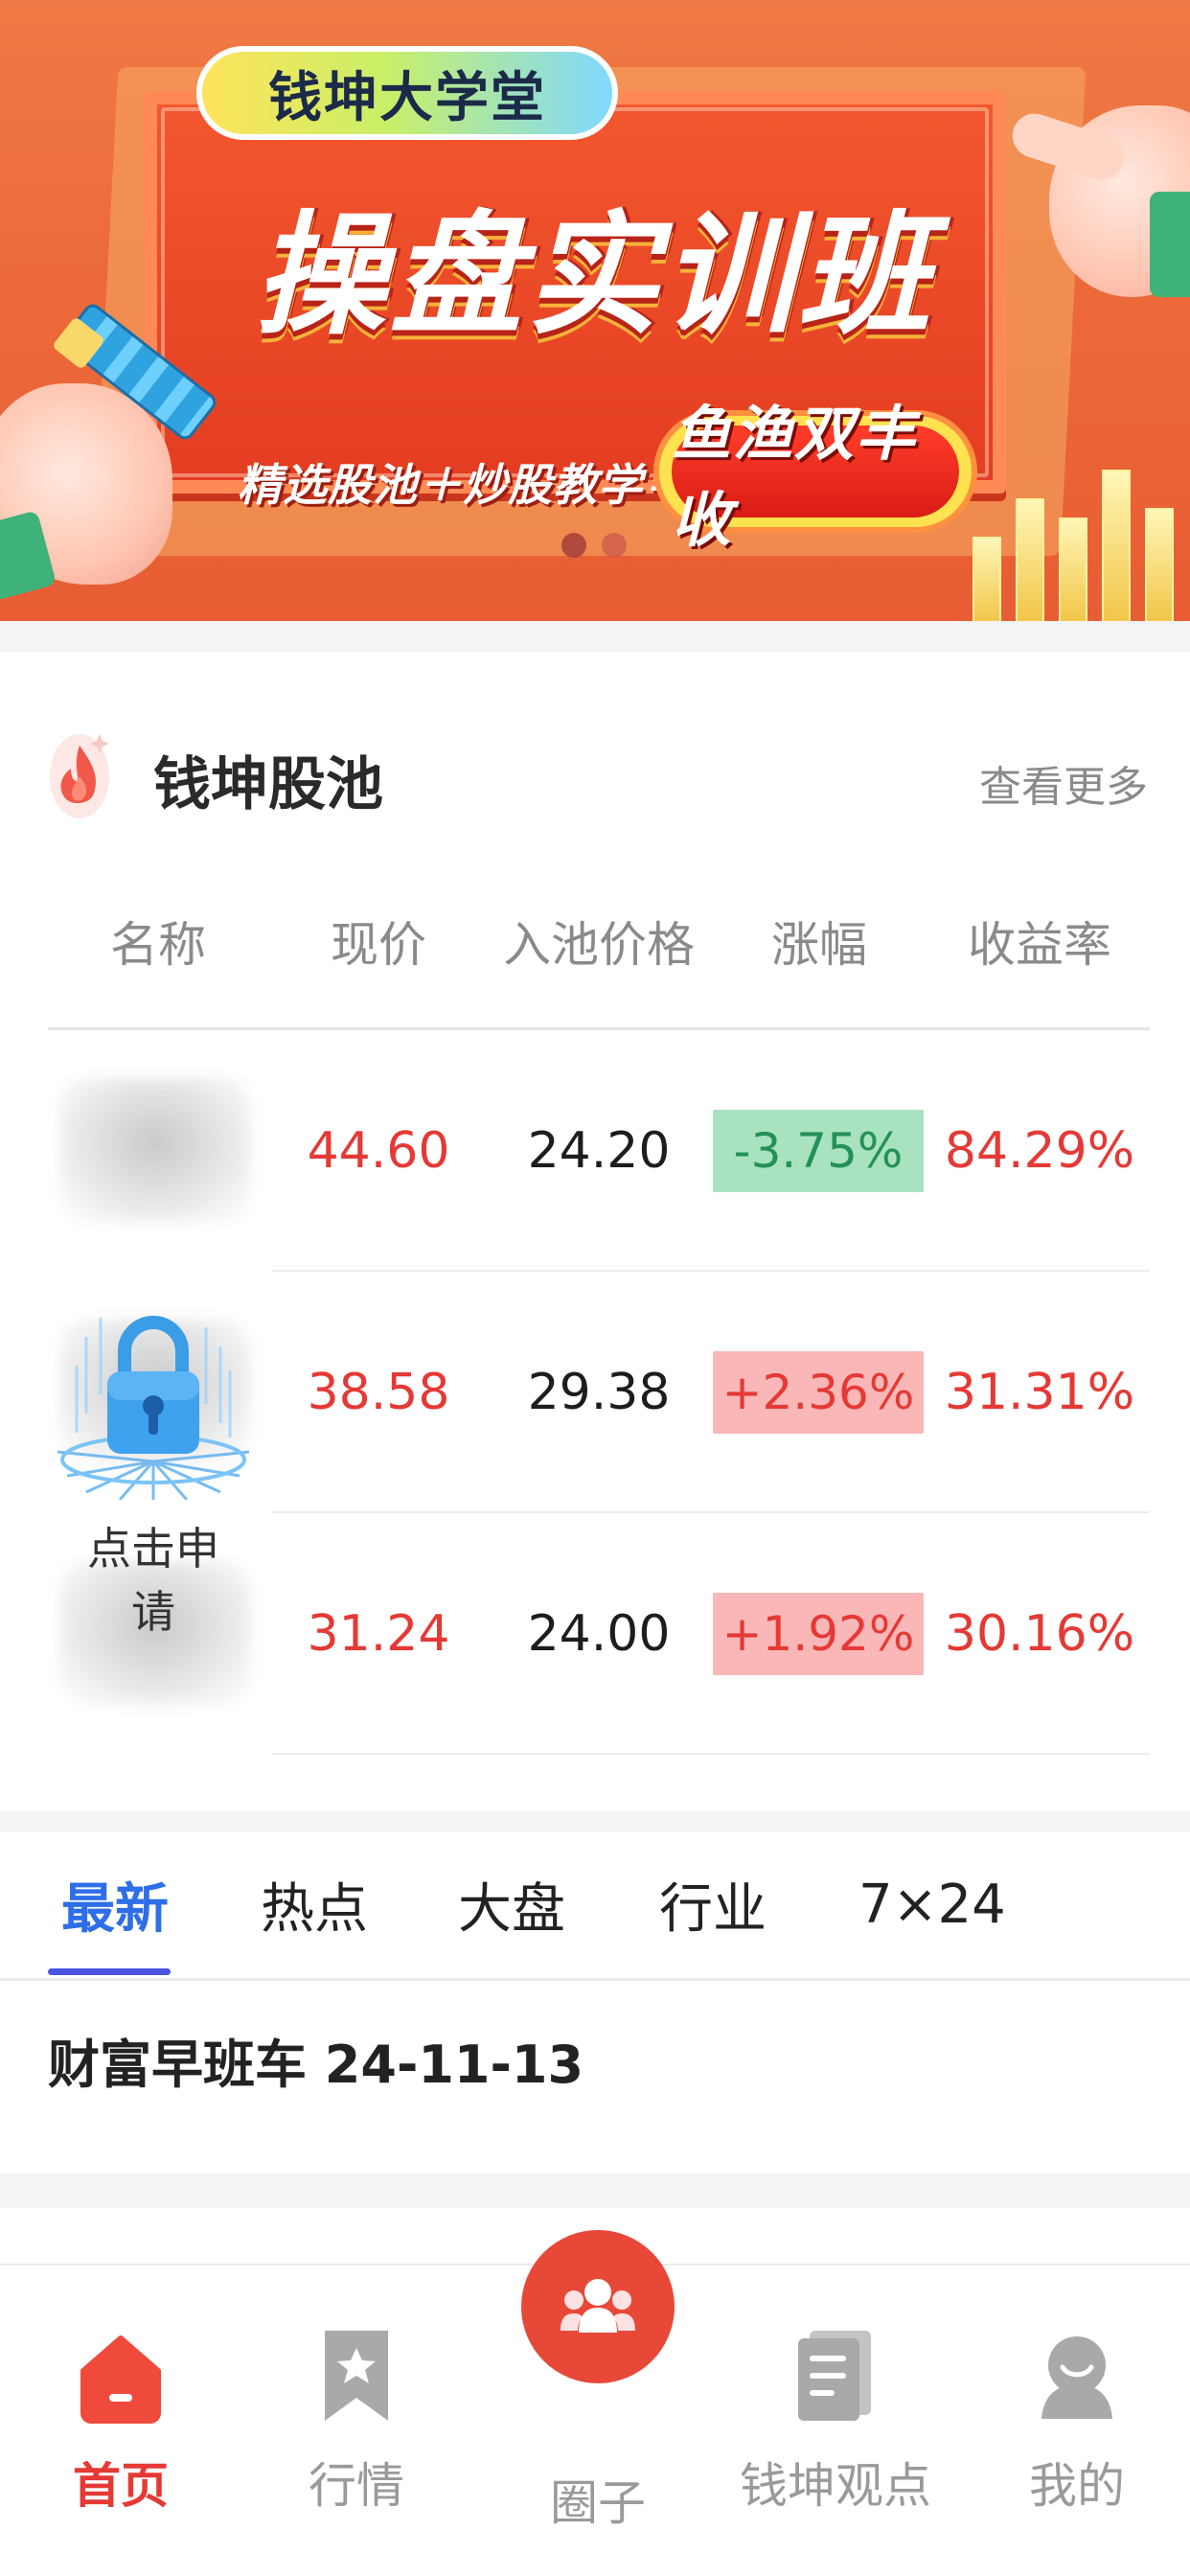 The width and height of the screenshot is (1190, 2576). I want to click on nav-home: 首页, so click(121, 2421).